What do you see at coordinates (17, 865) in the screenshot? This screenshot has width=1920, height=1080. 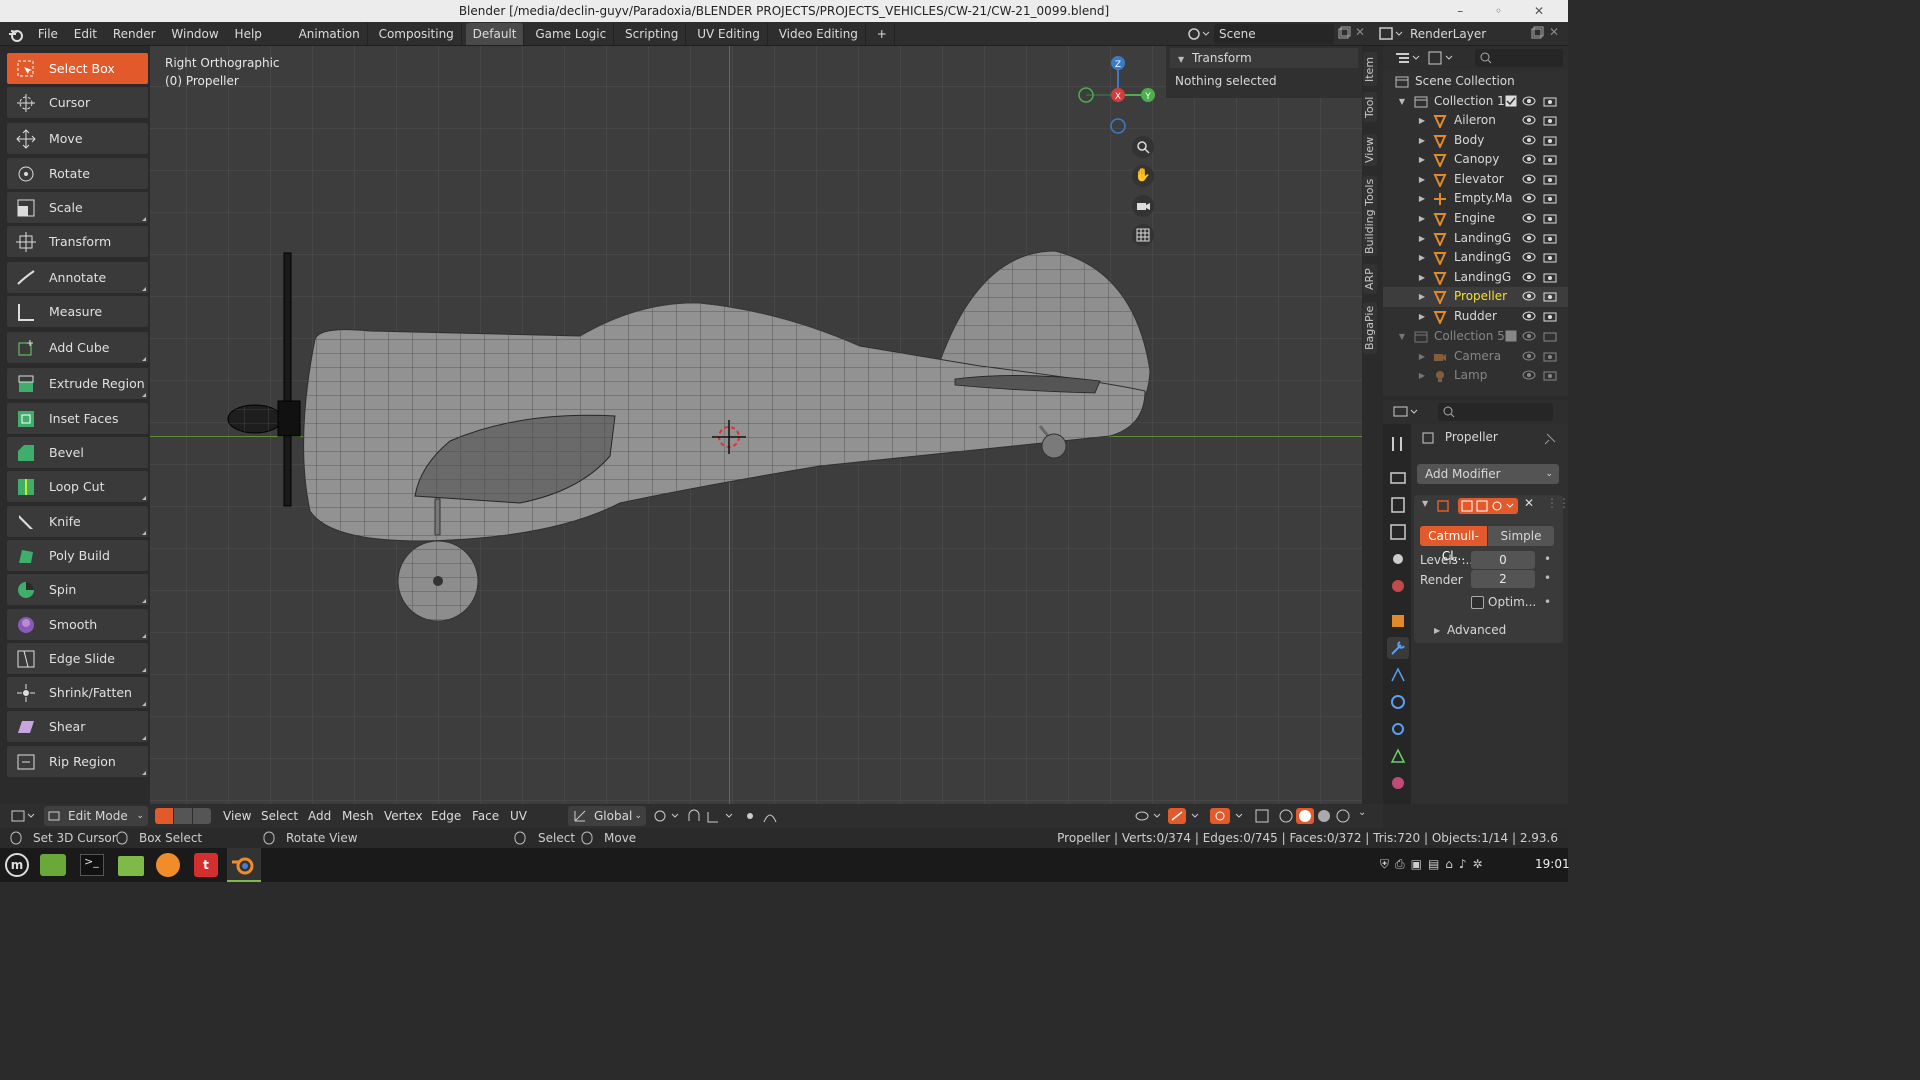 I see `start-menu-icon: m` at bounding box center [17, 865].